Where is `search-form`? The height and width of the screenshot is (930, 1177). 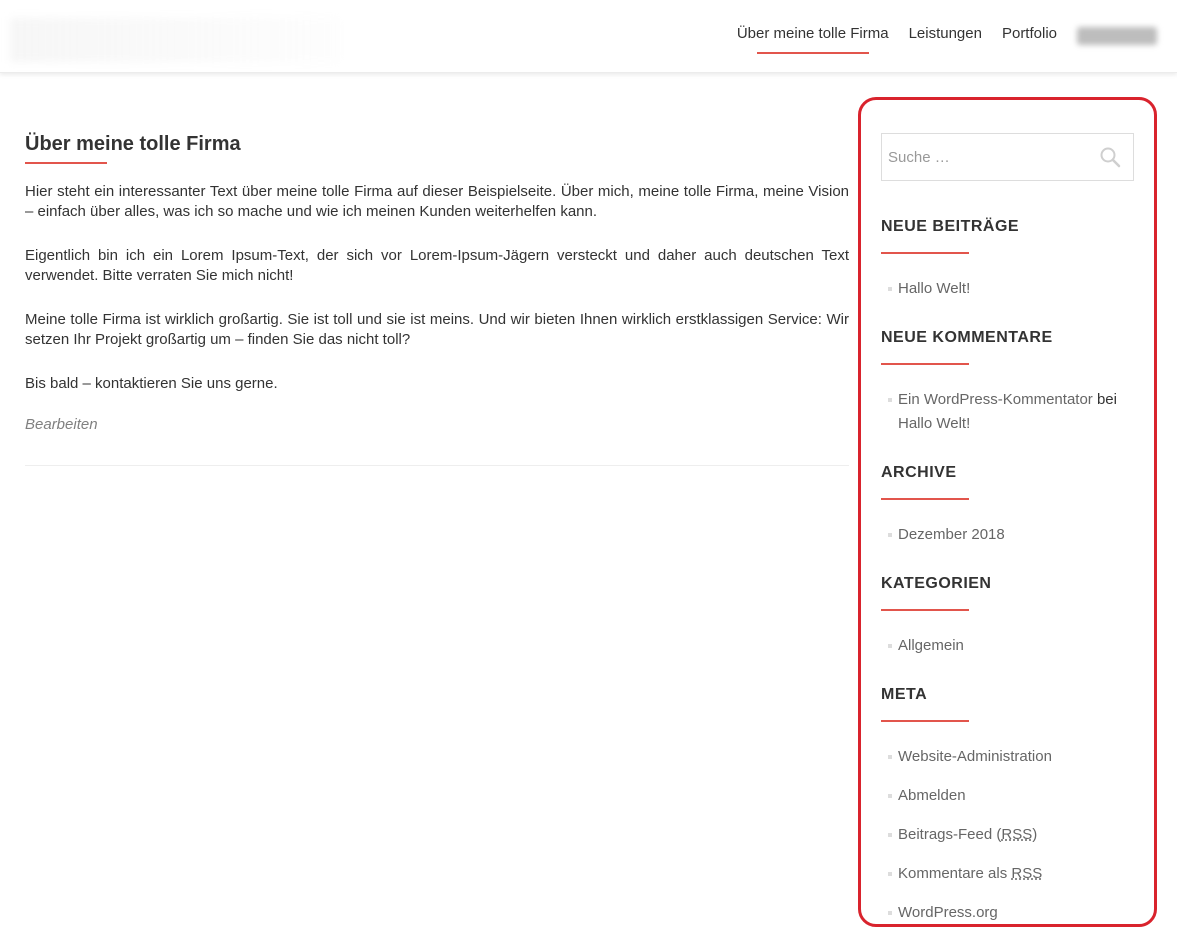
search-form is located at coordinates (1007, 157).